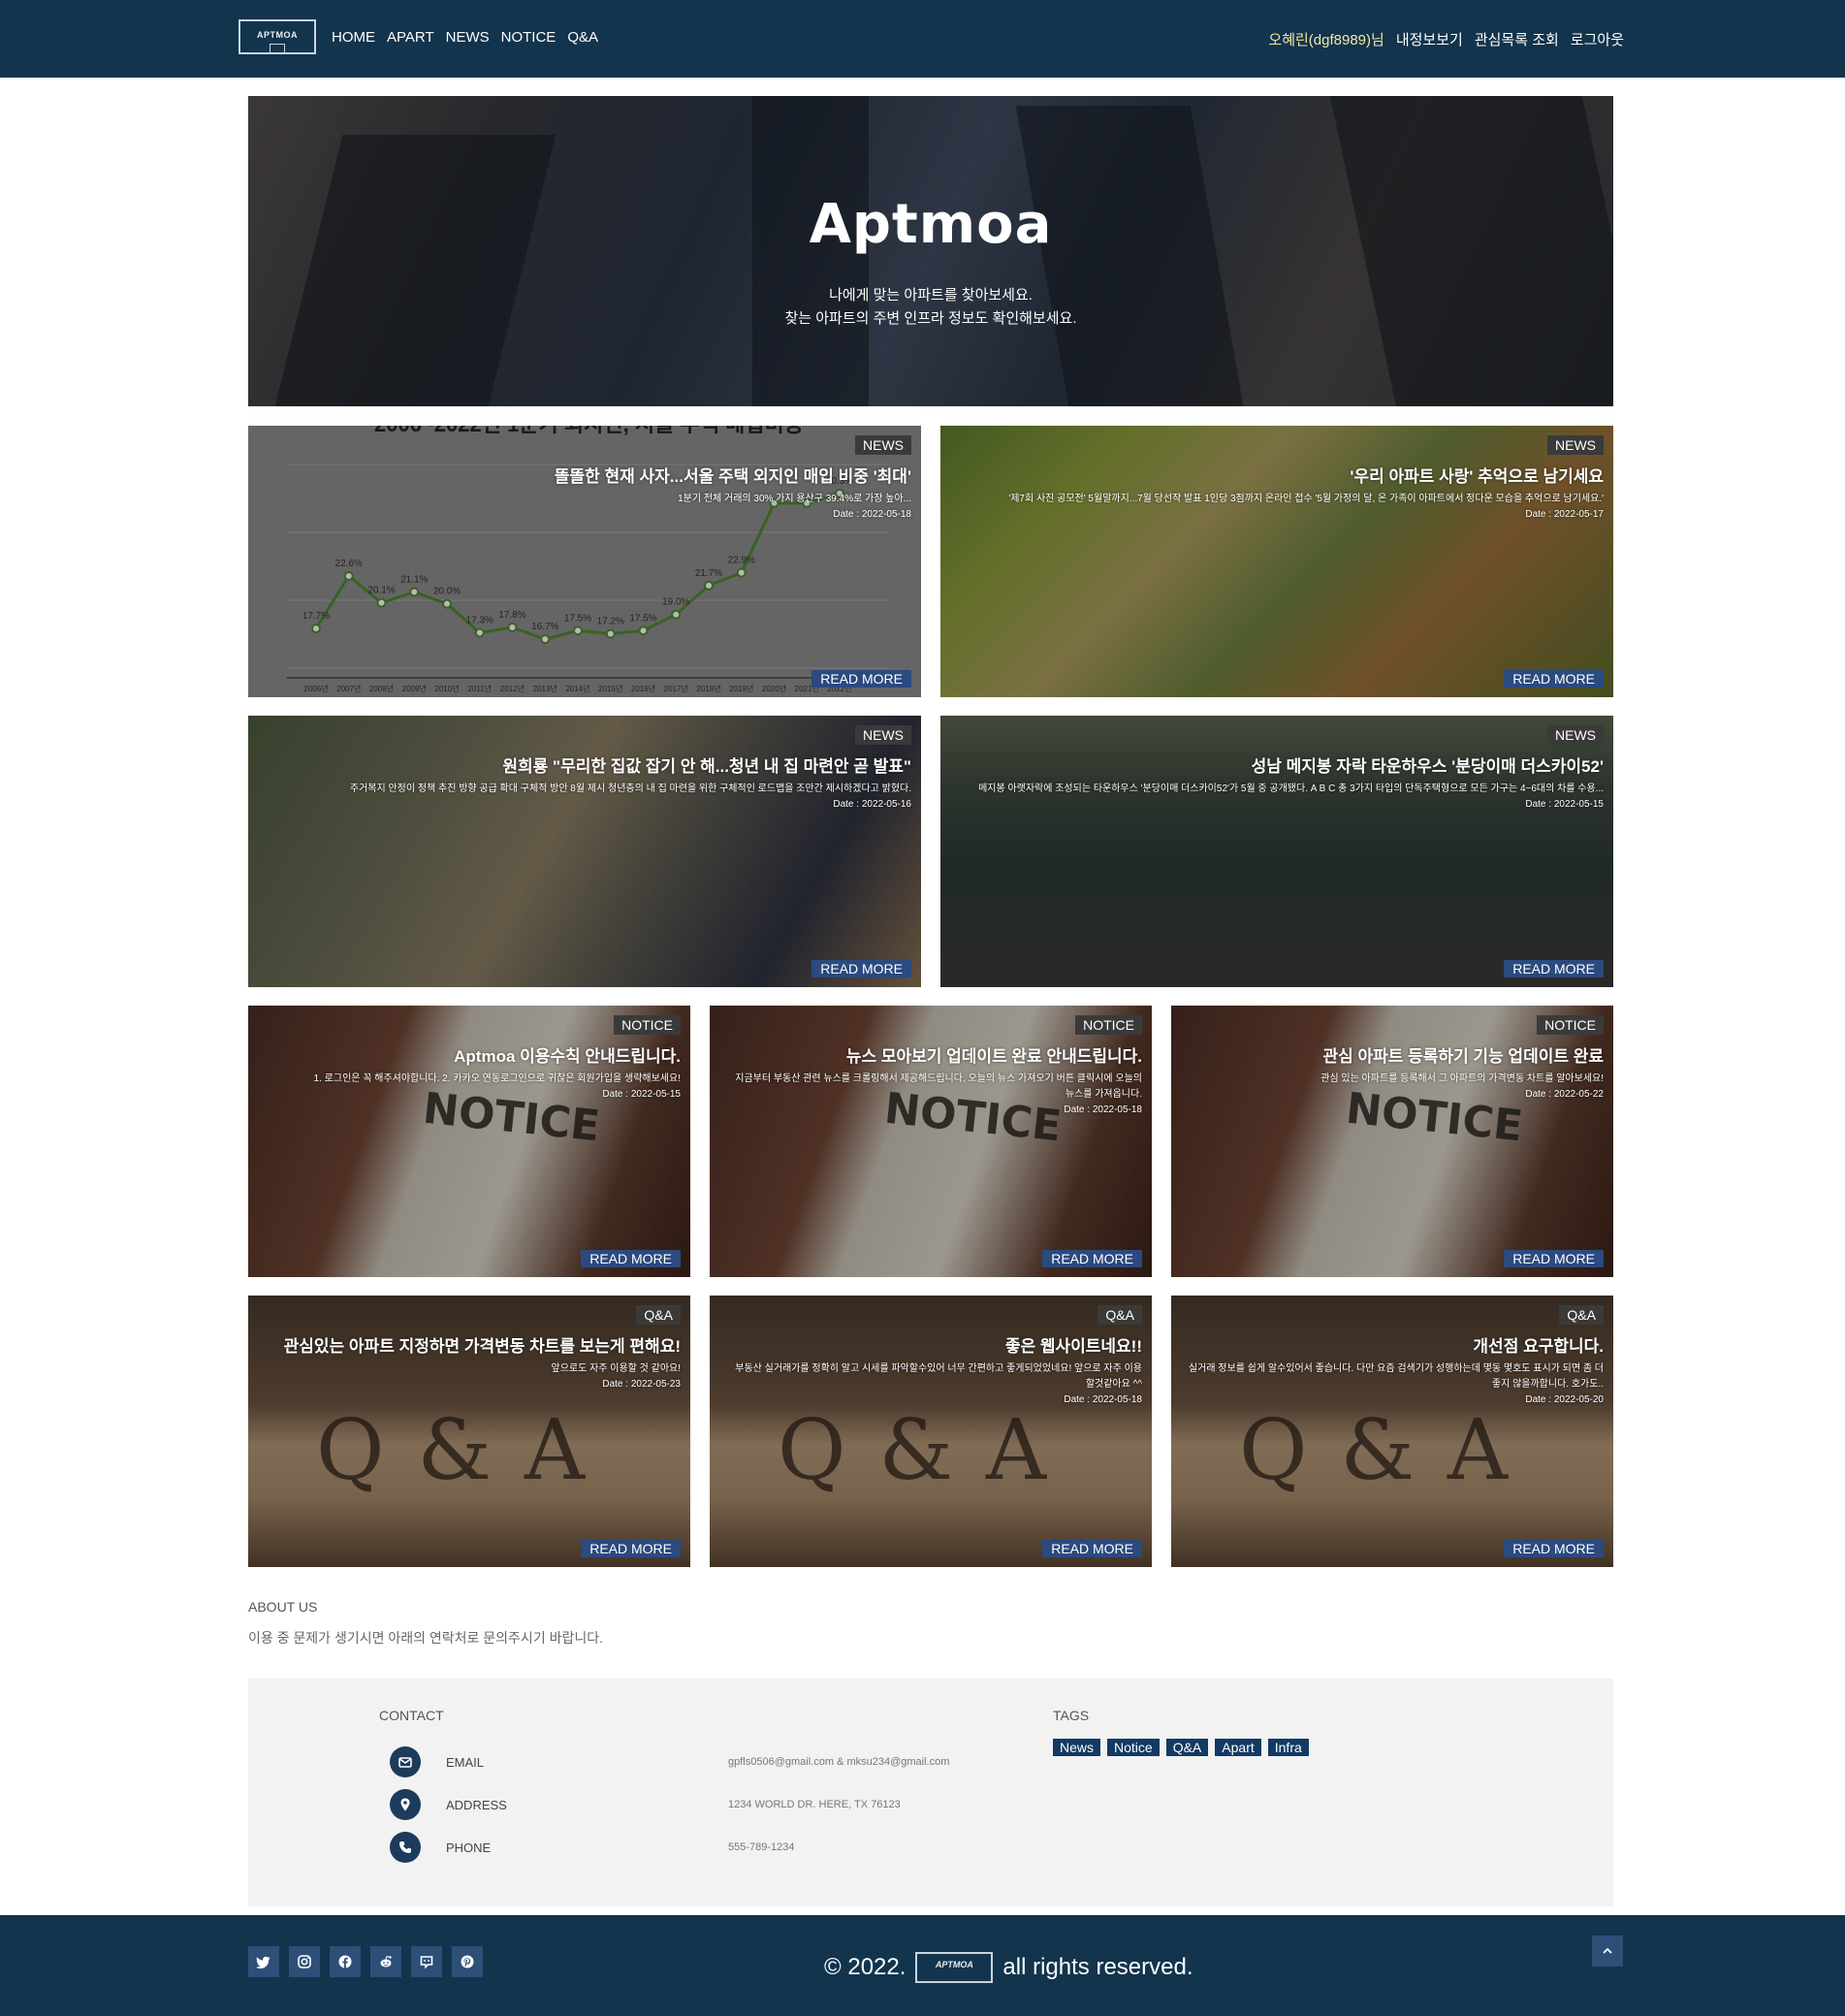 The image size is (1845, 2016). I want to click on card-title: 성남 메지봉 자락 타운하우스 '분당이매 더스카이52', so click(1428, 764).